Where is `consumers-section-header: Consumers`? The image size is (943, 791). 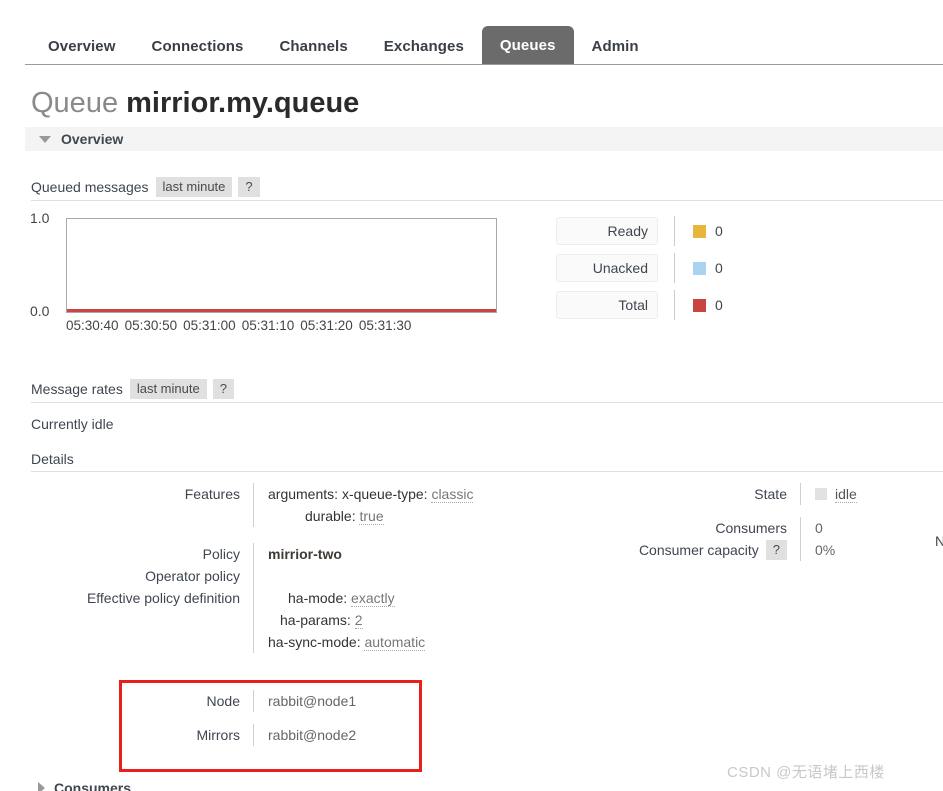
consumers-section-header: Consumers is located at coordinates (84, 785).